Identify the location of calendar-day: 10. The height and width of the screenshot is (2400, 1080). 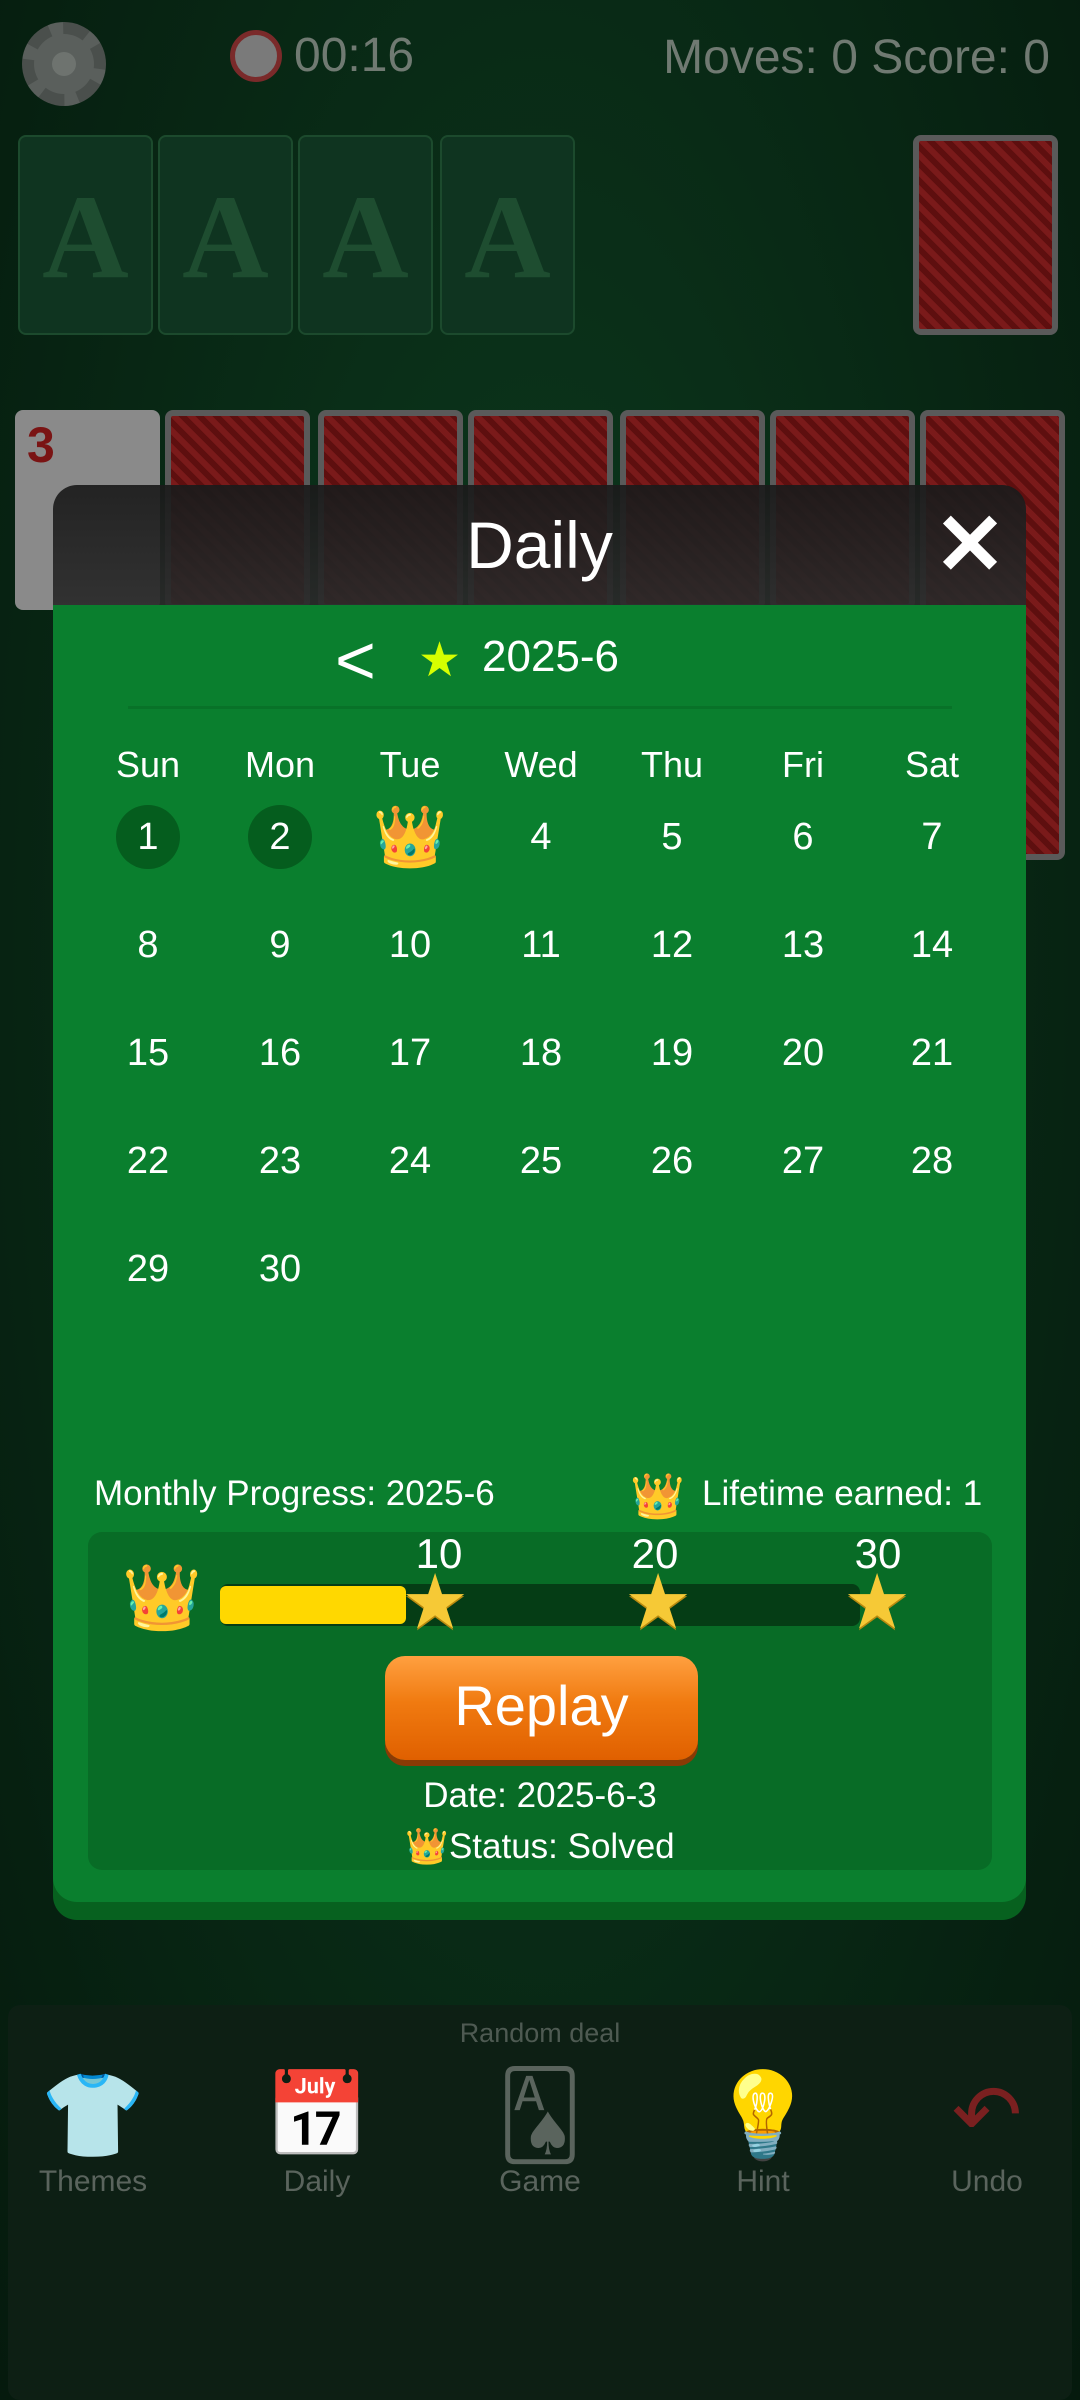
(410, 945).